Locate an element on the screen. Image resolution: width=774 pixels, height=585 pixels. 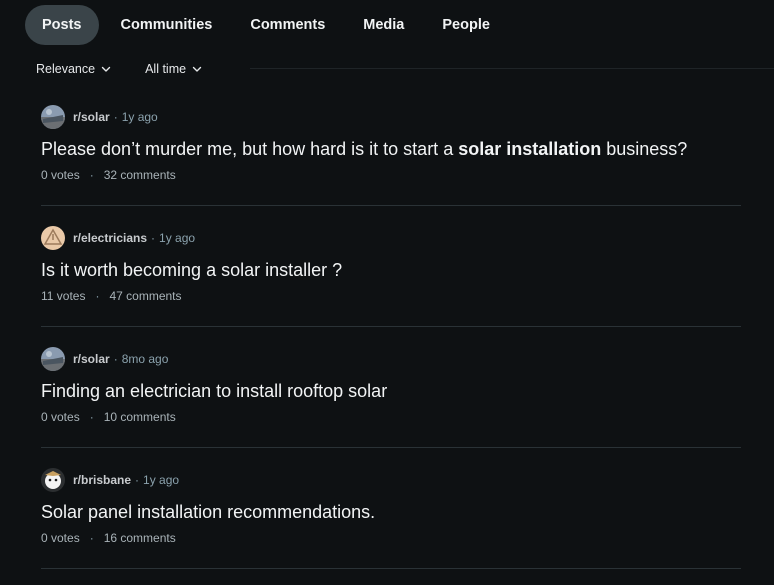
time-dropdown: All time is located at coordinates (173, 69).